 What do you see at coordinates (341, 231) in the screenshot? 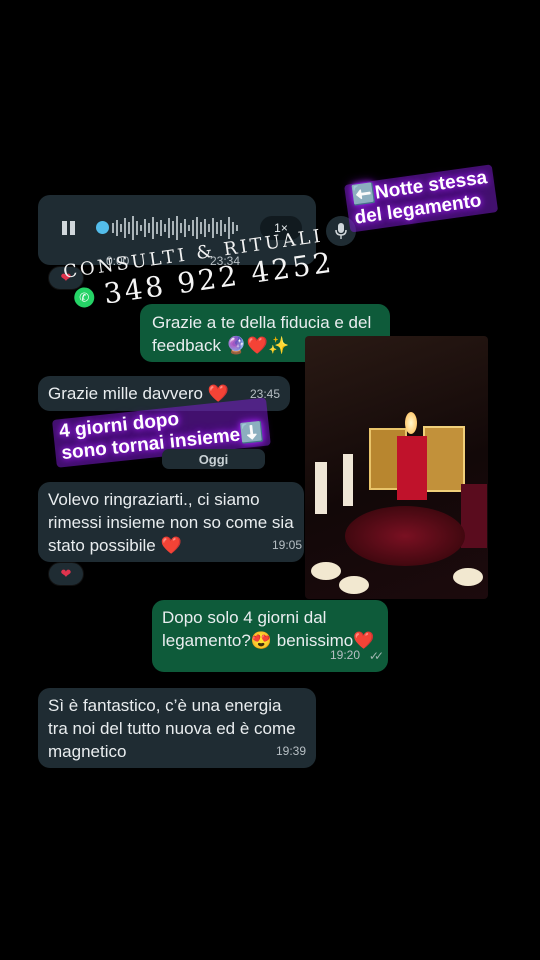
I see `microphone-icon` at bounding box center [341, 231].